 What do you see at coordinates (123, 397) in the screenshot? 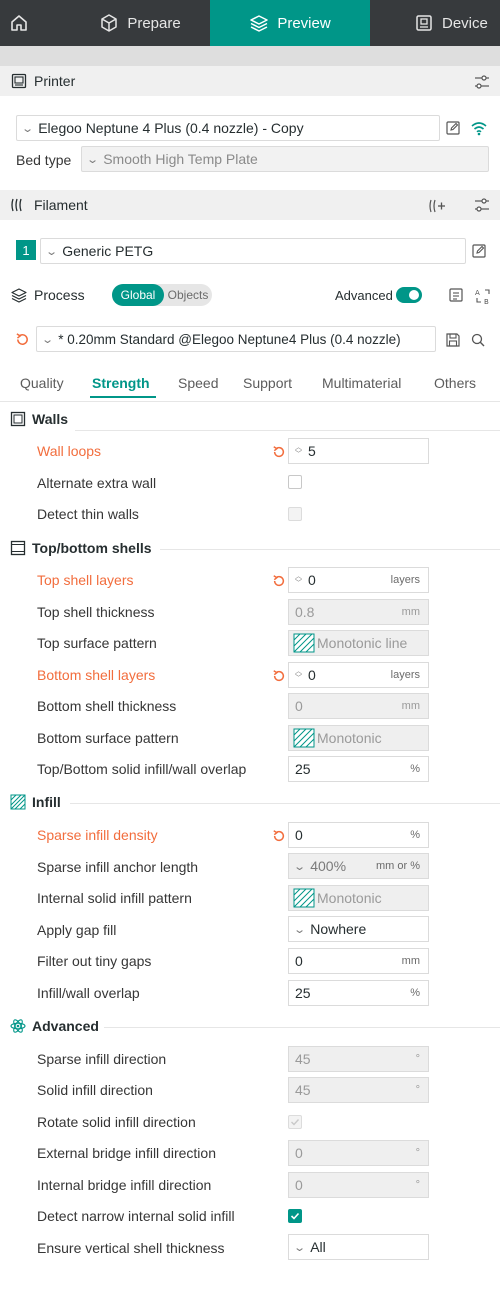
I see `active-tab-underline` at bounding box center [123, 397].